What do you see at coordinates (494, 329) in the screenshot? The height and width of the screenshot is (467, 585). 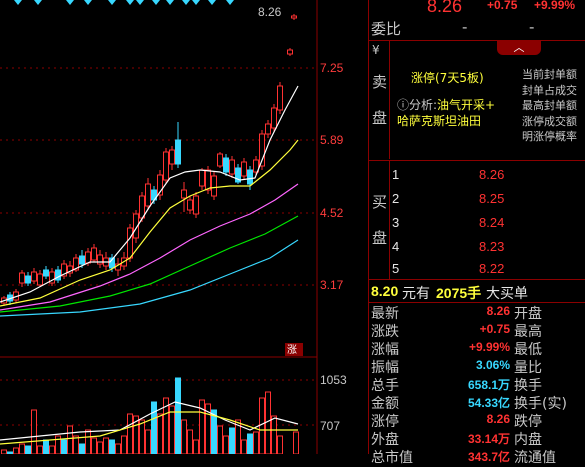 I see `stat-value: +0.75` at bounding box center [494, 329].